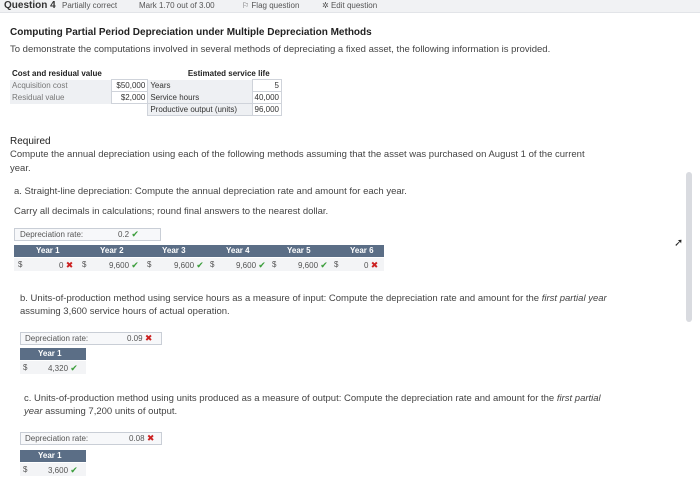  I want to click on cost-amount: $2,000, so click(129, 97).